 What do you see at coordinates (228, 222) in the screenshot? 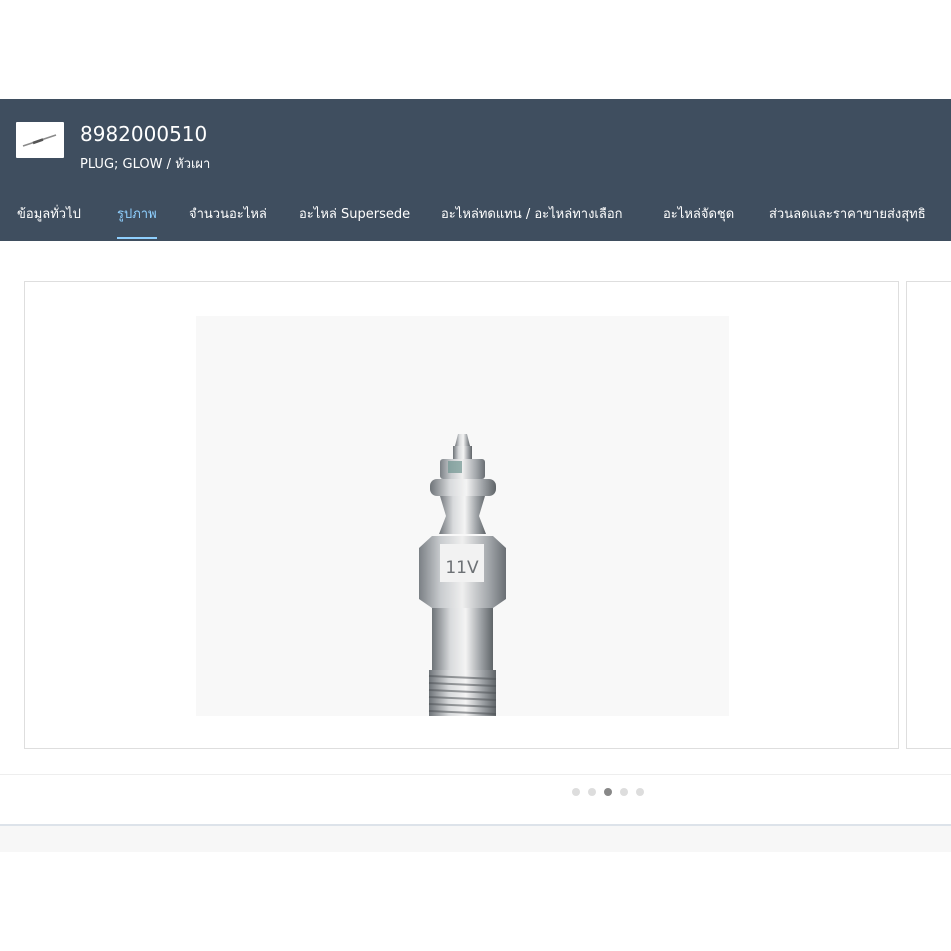
I see `tab-quantity: จำนวนอะไหล่` at bounding box center [228, 222].